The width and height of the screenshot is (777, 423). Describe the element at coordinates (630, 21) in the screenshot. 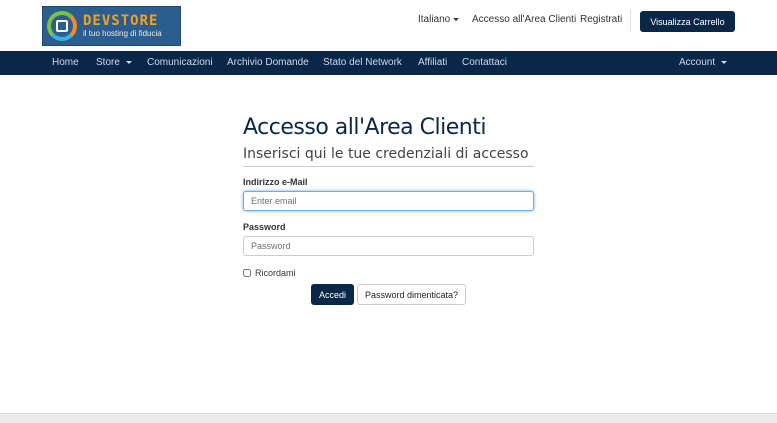

I see `header-divider` at that location.